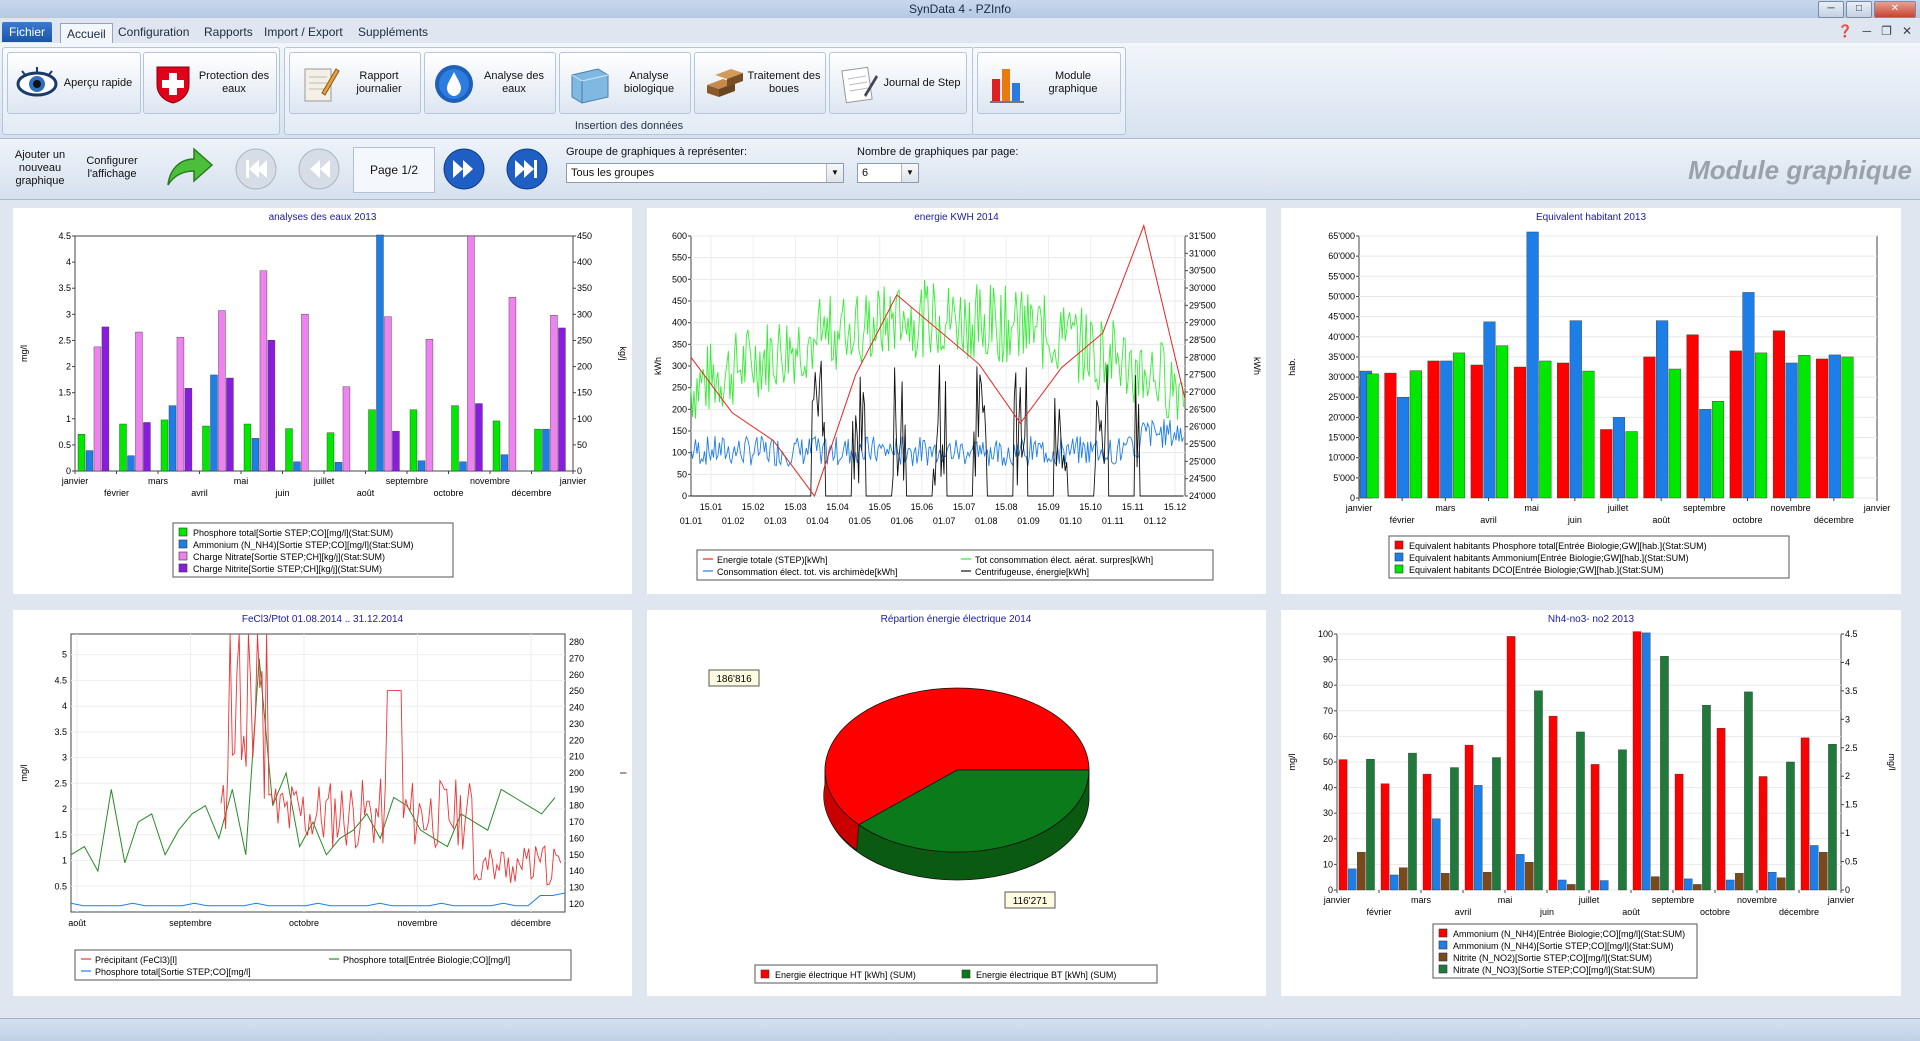 This screenshot has height=1041, width=1920. I want to click on analyse-biologique-button: Analyse biologique, so click(625, 83).